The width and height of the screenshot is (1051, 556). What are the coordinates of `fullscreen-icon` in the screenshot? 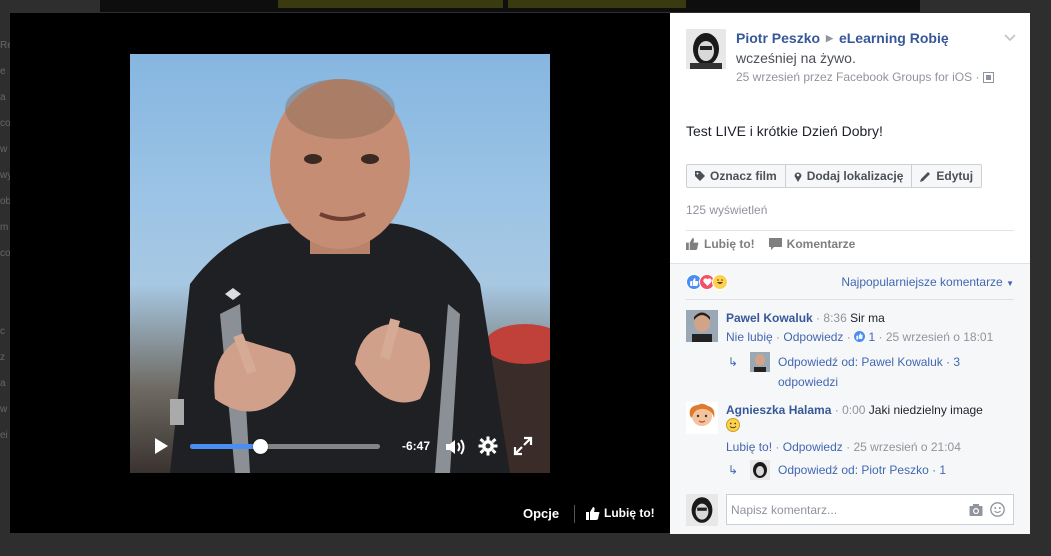 It's located at (523, 446).